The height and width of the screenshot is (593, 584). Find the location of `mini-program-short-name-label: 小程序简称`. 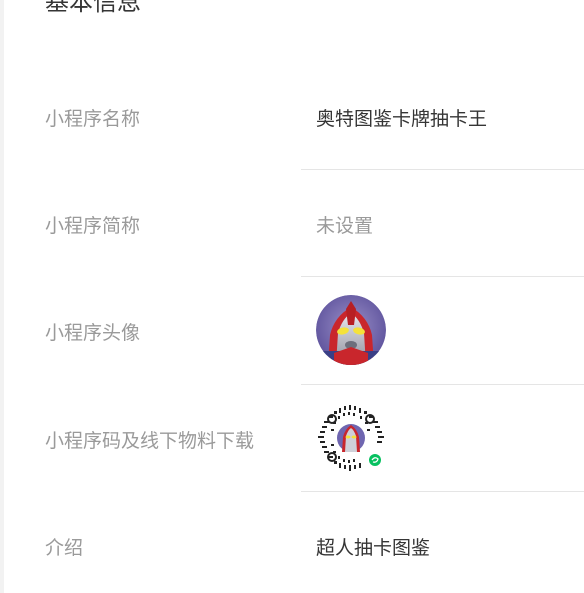

mini-program-short-name-label: 小程序简称 is located at coordinates (93, 226).